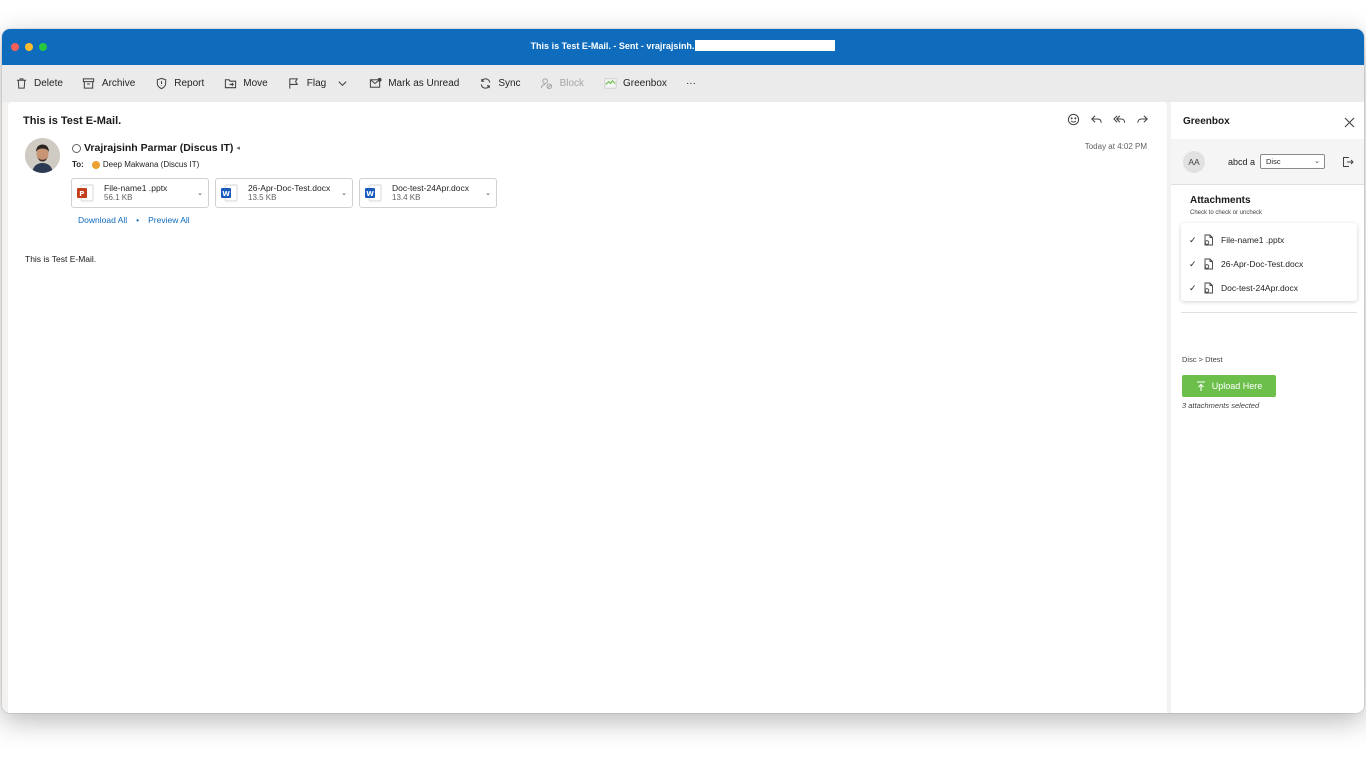 Image resolution: width=1366 pixels, height=768 pixels. Describe the element at coordinates (189, 83) in the screenshot. I see `report-label: Report` at that location.